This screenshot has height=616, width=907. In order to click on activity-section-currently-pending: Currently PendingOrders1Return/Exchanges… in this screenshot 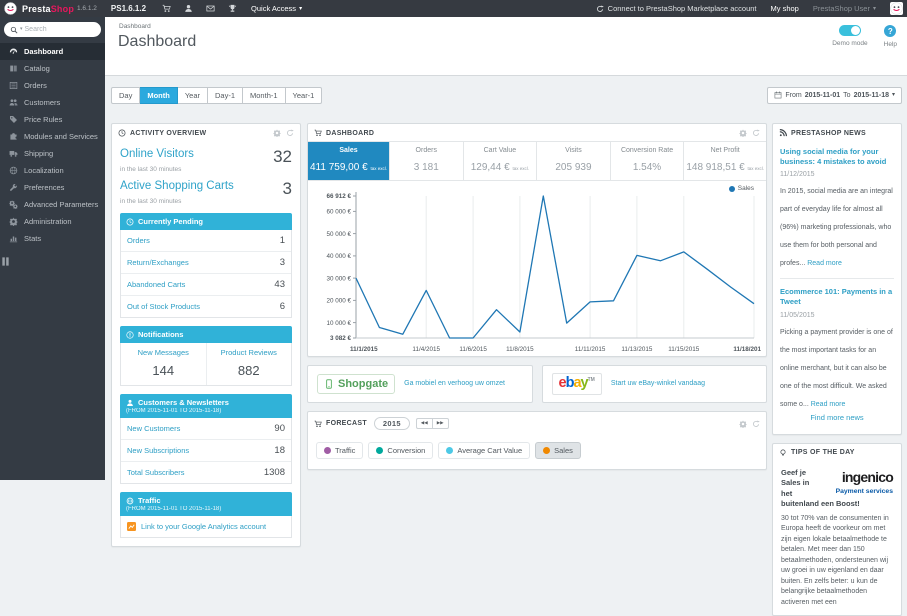, I will do `click(206, 265)`.